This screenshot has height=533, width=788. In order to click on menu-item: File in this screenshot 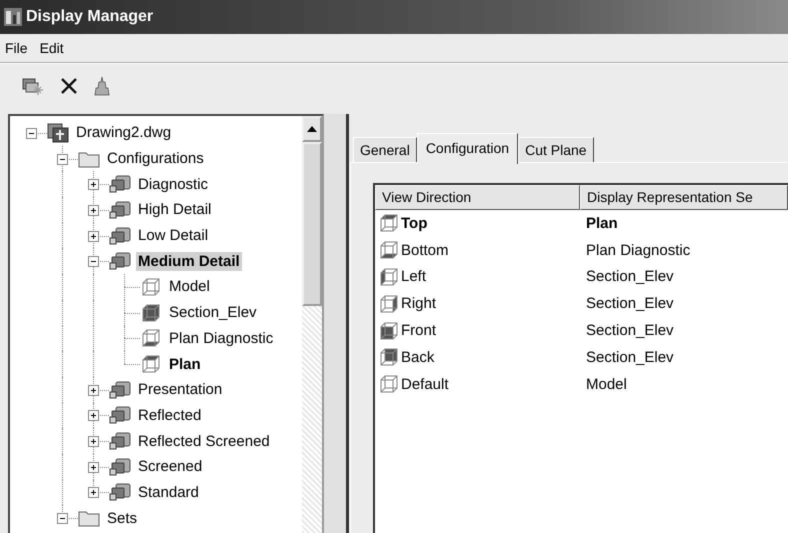, I will do `click(16, 48)`.